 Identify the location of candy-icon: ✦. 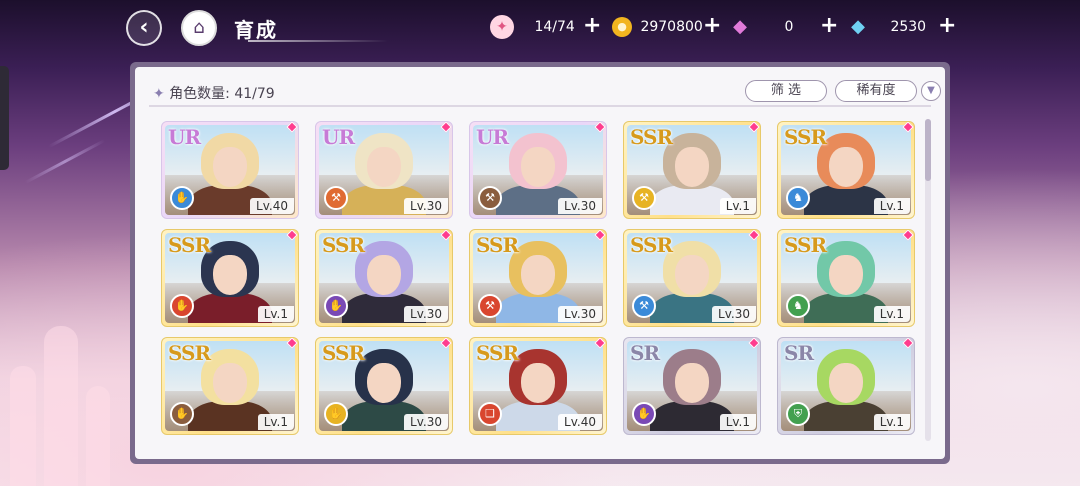
(502, 27).